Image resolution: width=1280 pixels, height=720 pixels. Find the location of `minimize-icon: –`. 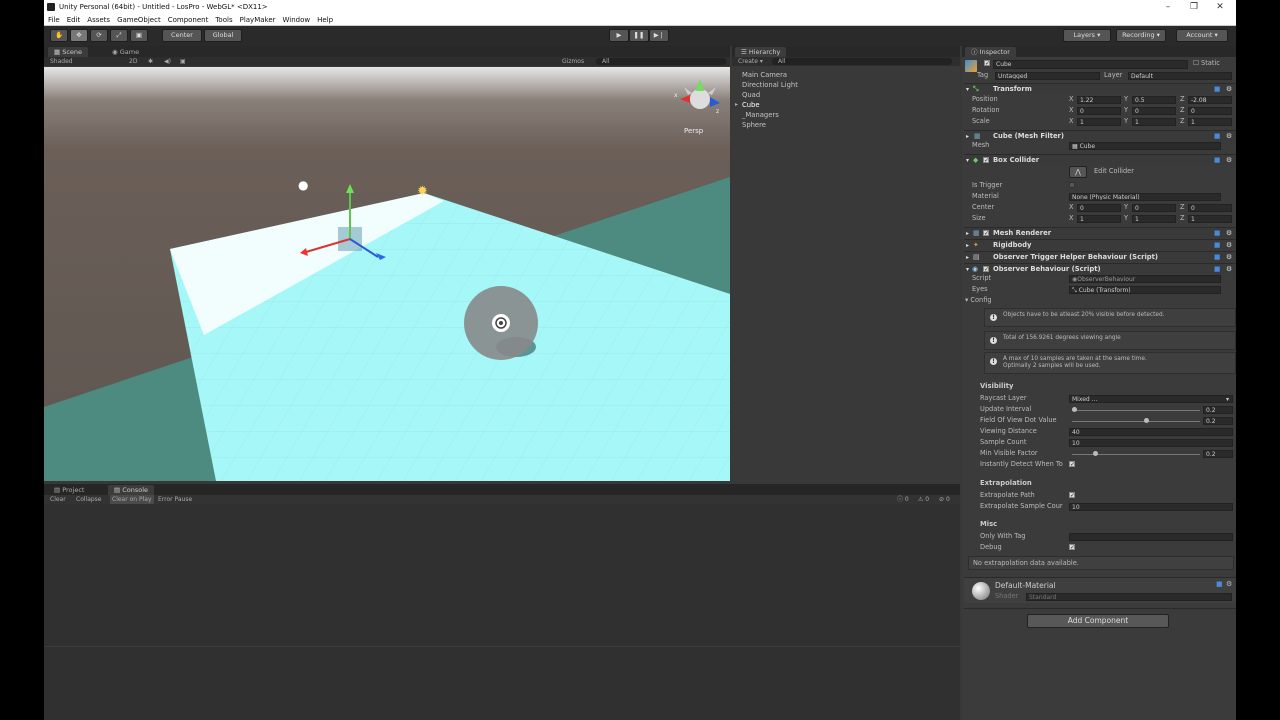

minimize-icon: – is located at coordinates (1168, 7).